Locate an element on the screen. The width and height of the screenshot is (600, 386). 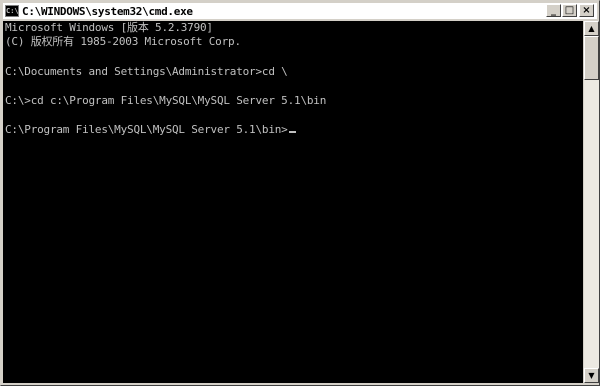
scroll-thumb is located at coordinates (591, 58).